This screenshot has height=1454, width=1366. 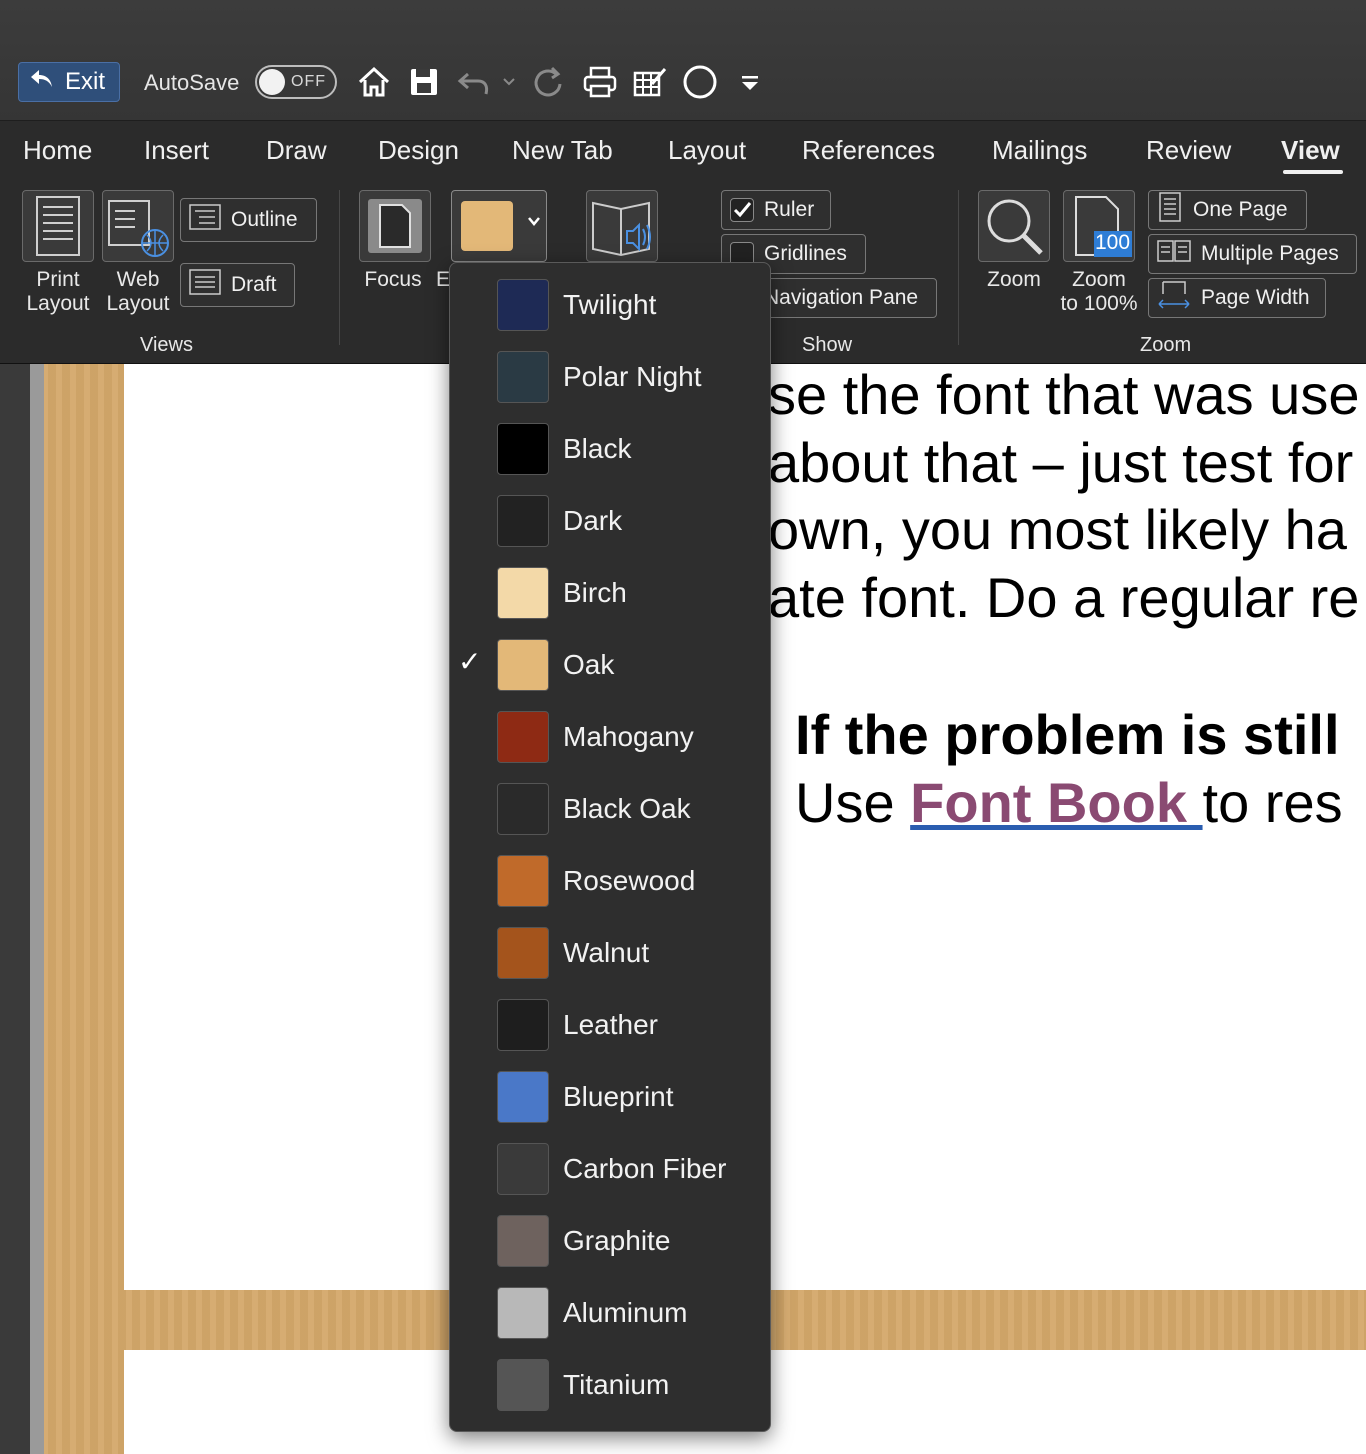 What do you see at coordinates (958, 267) in the screenshot?
I see `separator` at bounding box center [958, 267].